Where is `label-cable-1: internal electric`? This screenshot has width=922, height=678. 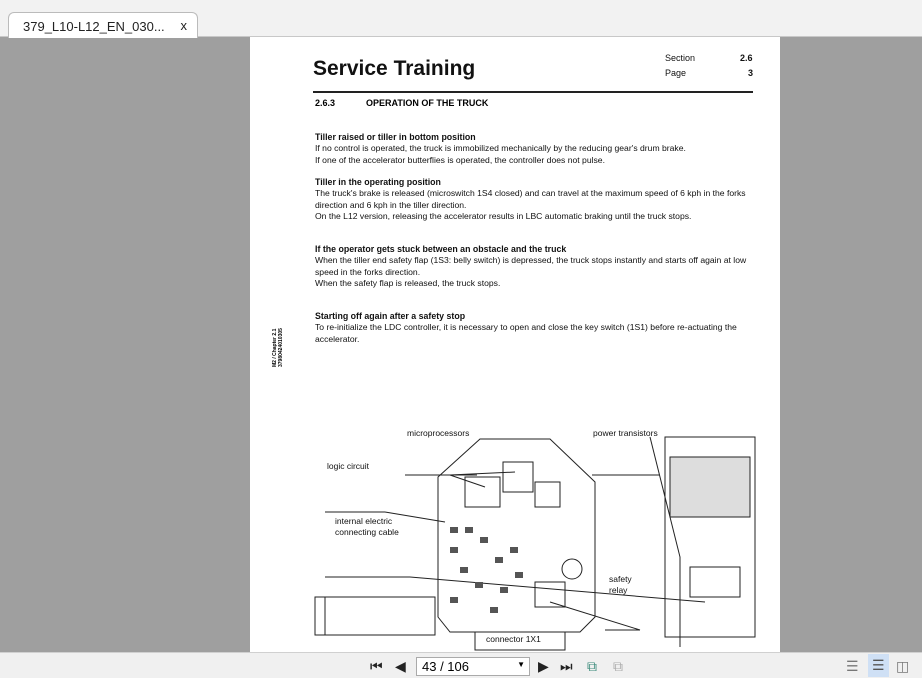 label-cable-1: internal electric is located at coordinates (364, 521).